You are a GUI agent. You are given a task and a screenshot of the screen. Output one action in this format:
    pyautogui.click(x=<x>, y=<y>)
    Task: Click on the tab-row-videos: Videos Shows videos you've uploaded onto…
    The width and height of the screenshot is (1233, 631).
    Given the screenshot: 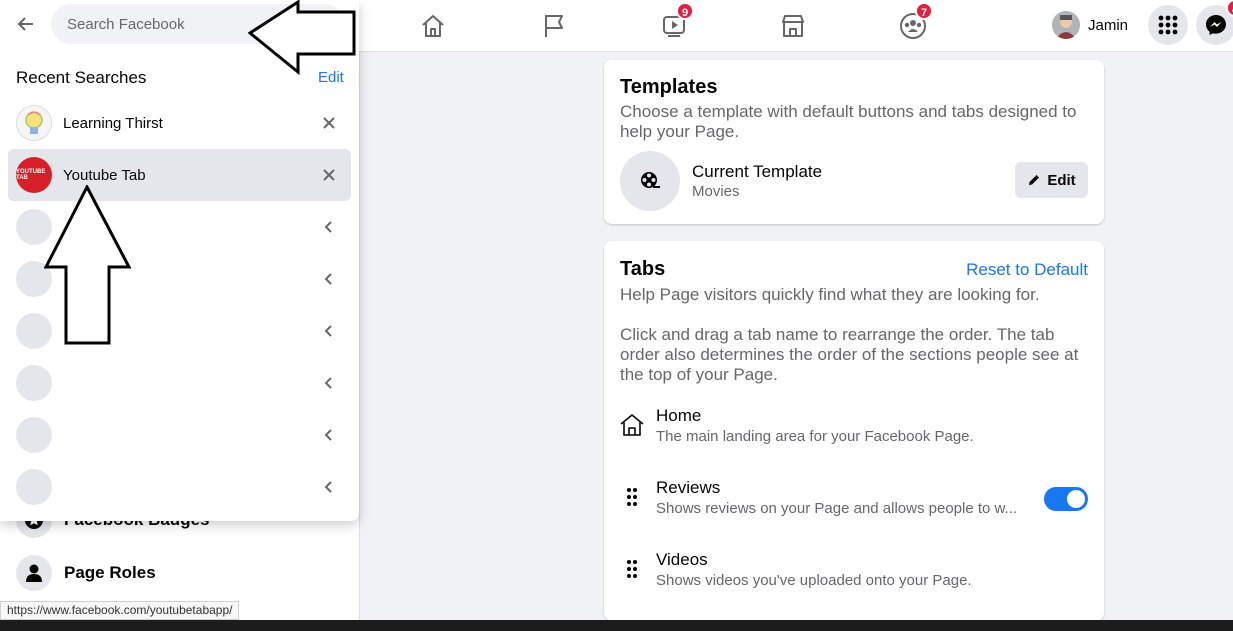 What is the action you would take?
    pyautogui.click(x=853, y=569)
    